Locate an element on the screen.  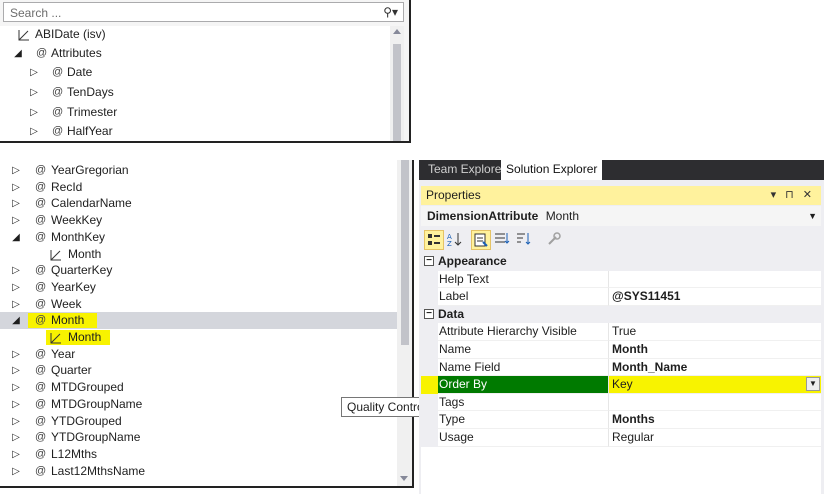
property-row-help-text: Help Text is located at coordinates (621, 279).